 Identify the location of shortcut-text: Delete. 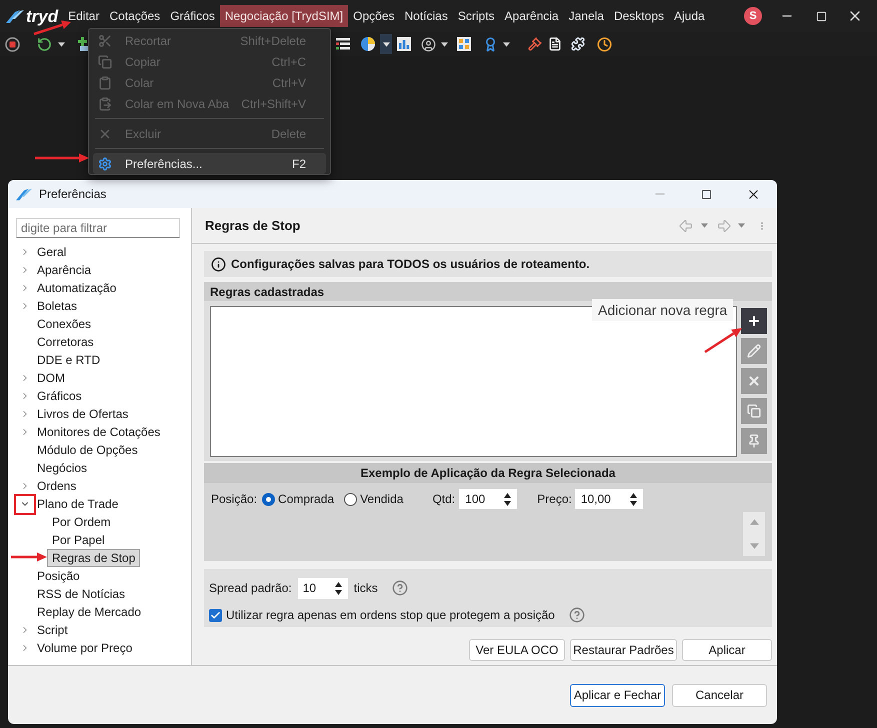
(288, 134).